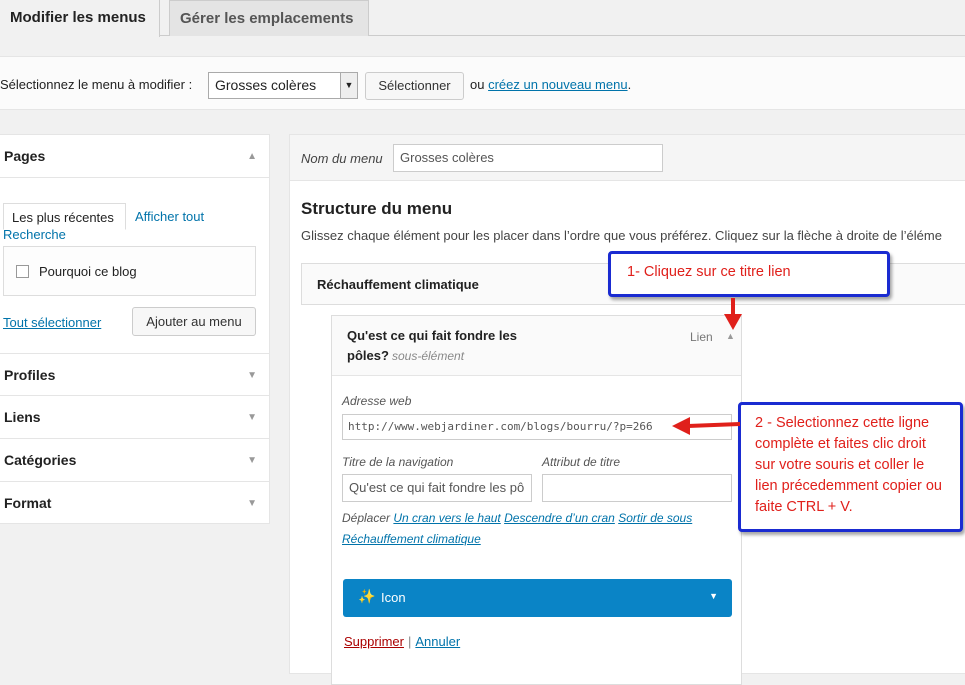  What do you see at coordinates (398, 462) in the screenshot?
I see `nav-title-label: Titre de la navigation` at bounding box center [398, 462].